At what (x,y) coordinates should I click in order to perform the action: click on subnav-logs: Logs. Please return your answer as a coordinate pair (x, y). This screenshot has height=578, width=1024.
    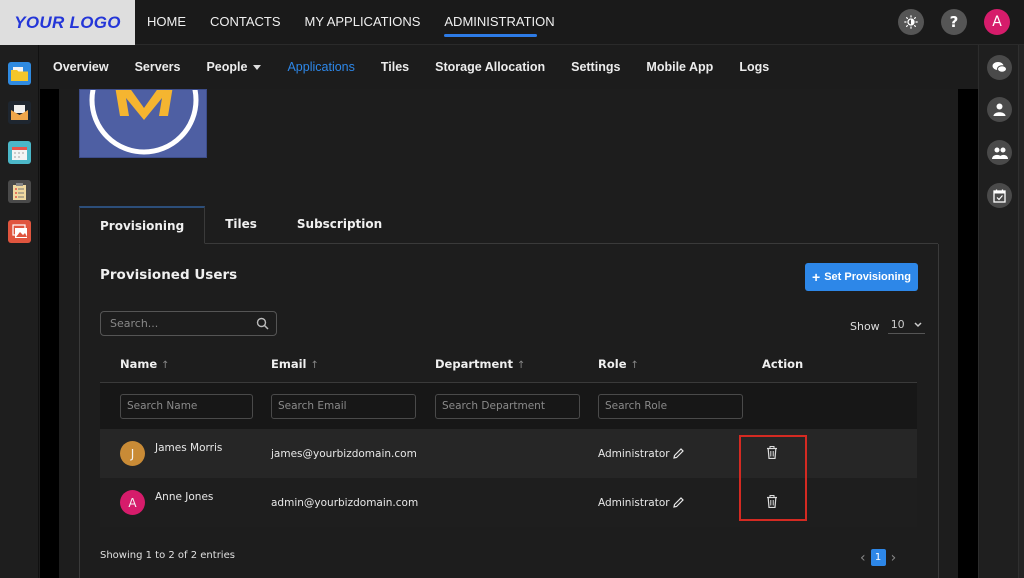
    Looking at the image, I should click on (754, 67).